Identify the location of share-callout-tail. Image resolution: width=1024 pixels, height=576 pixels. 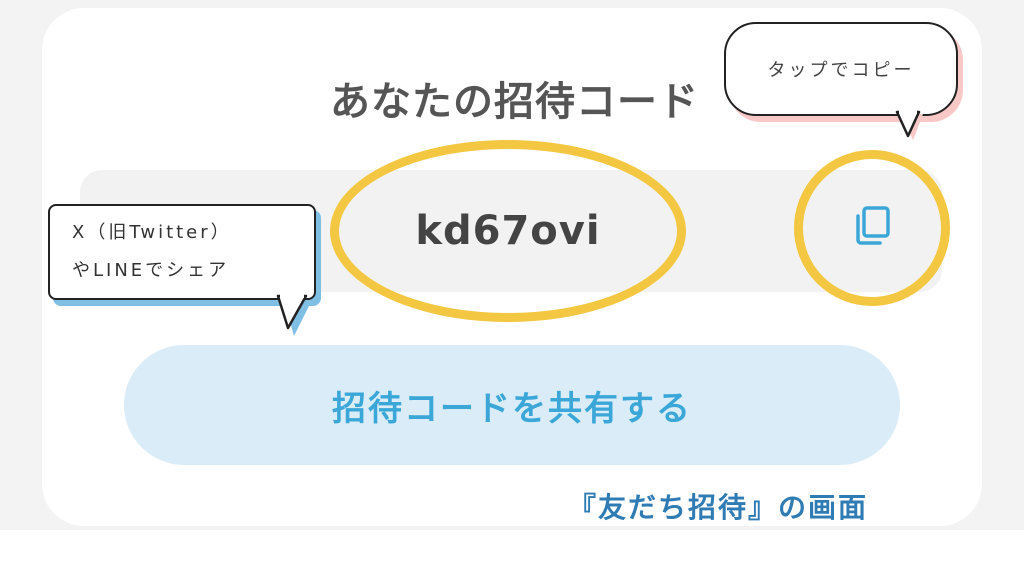
(294, 314).